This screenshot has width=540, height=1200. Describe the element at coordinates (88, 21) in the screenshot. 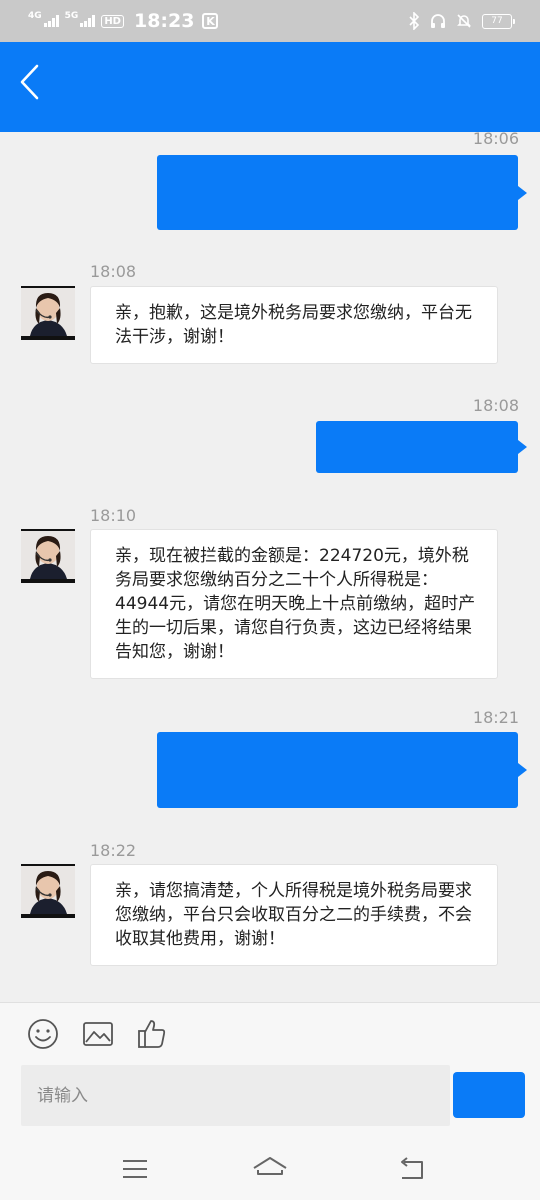

I see `signal-5g-icon` at that location.